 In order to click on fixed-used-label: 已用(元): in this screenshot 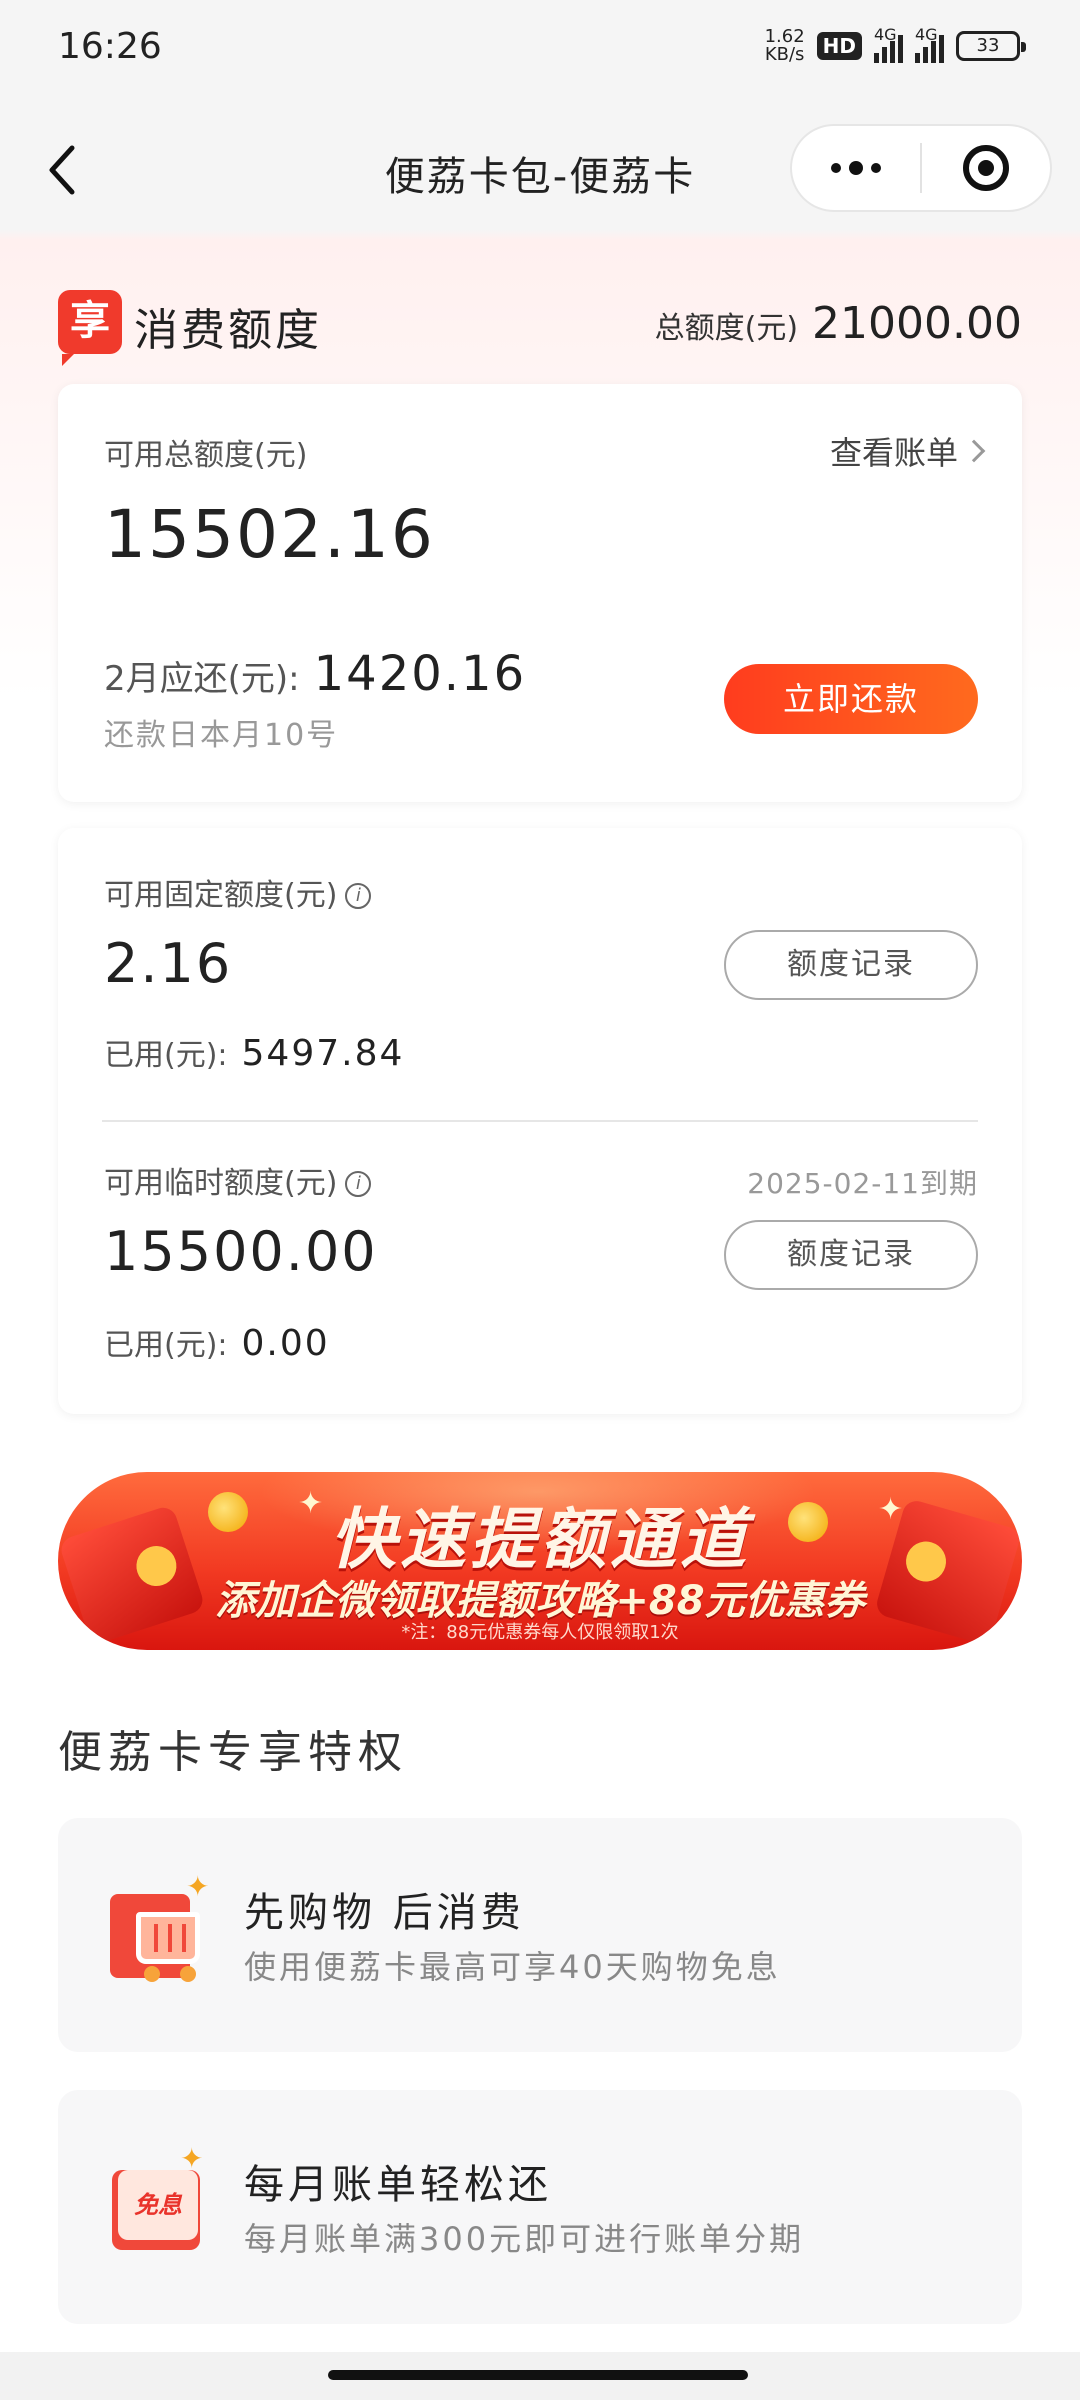, I will do `click(166, 1055)`.